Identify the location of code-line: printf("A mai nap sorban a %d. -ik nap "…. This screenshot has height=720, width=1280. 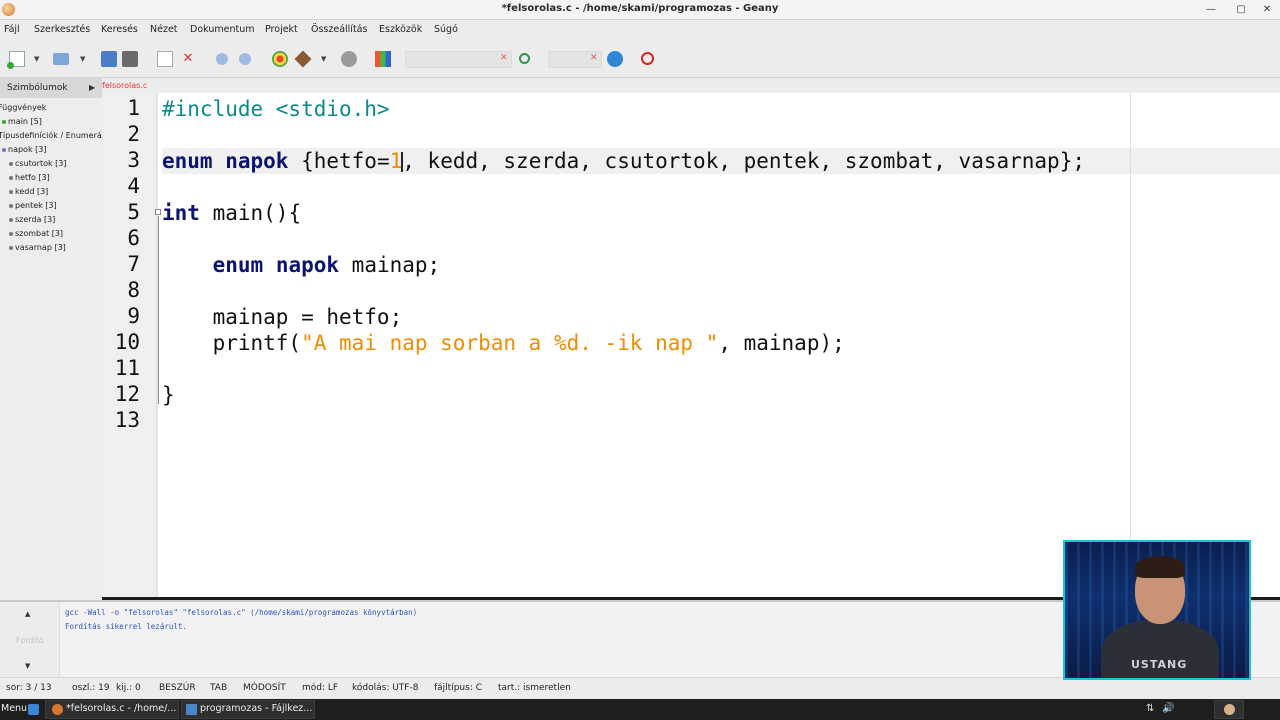
(721, 343).